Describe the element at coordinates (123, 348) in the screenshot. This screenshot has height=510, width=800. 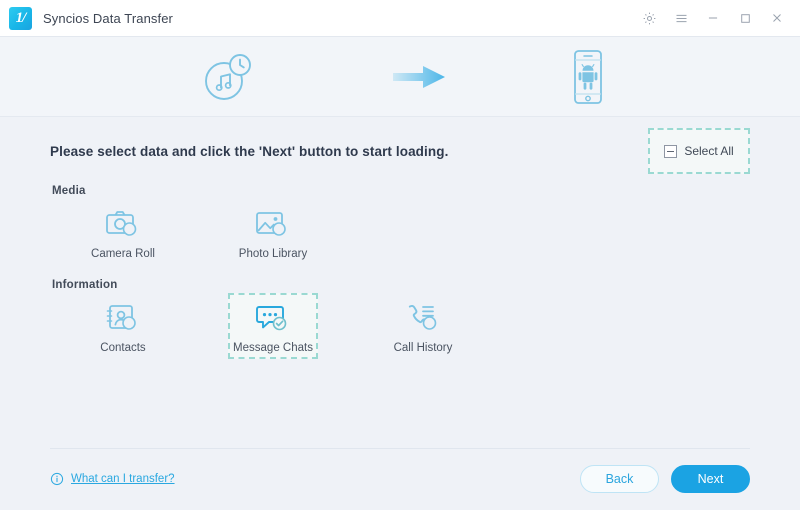
I see `tile-label: Contacts` at that location.